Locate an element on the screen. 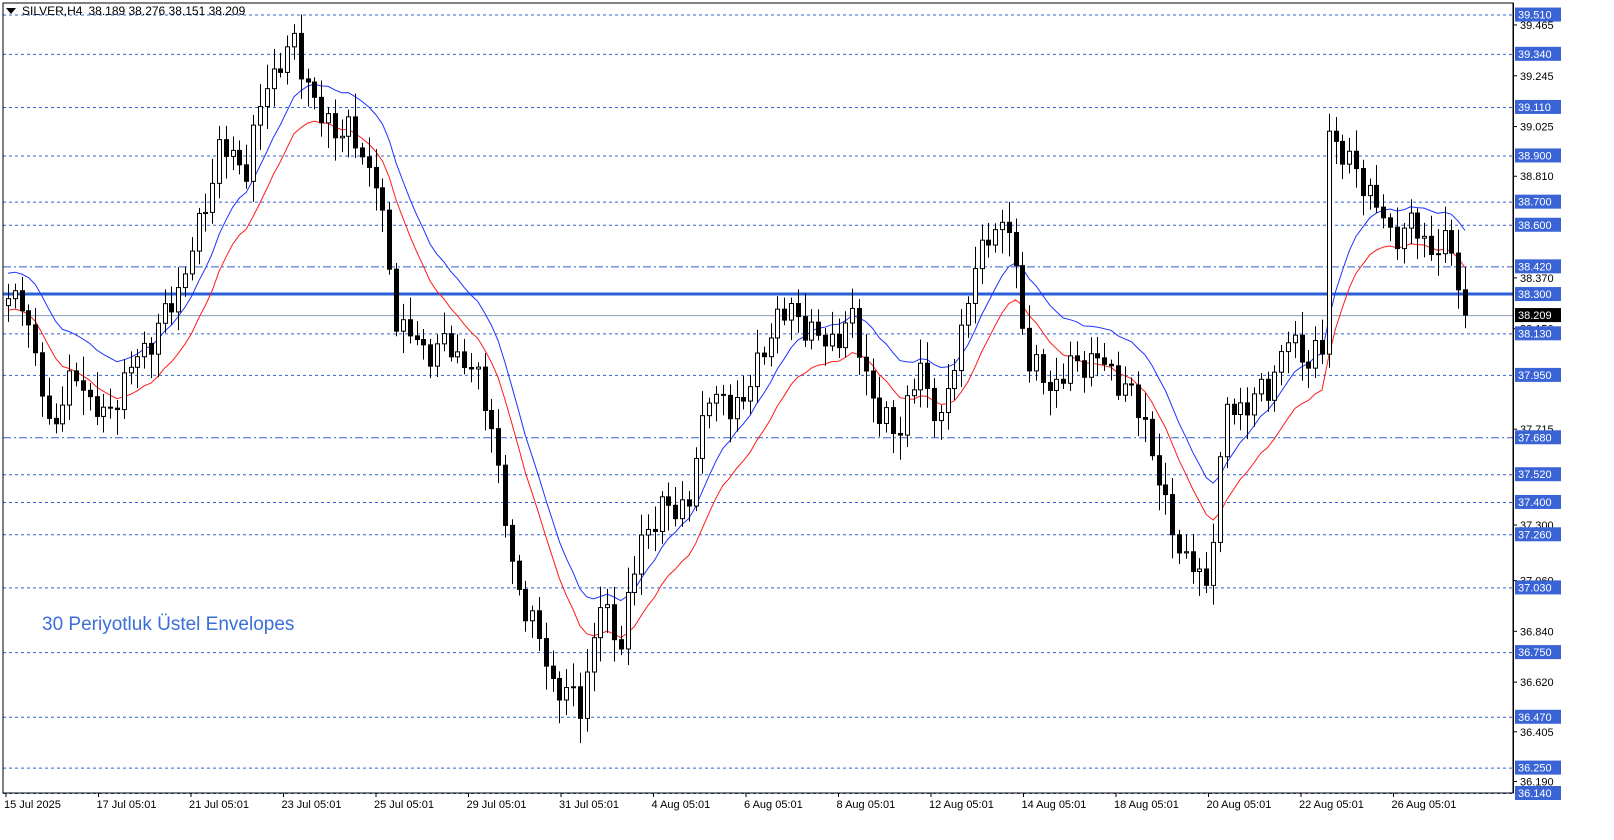 The height and width of the screenshot is (840, 1614). time-tick-label: 21 Jul 05:01 is located at coordinates (219, 805).